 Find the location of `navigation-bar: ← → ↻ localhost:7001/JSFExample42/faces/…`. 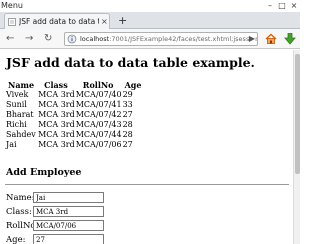

navigation-bar: ← → ↻ localhost:7001/JSFExample42/faces/… is located at coordinates (150, 39).